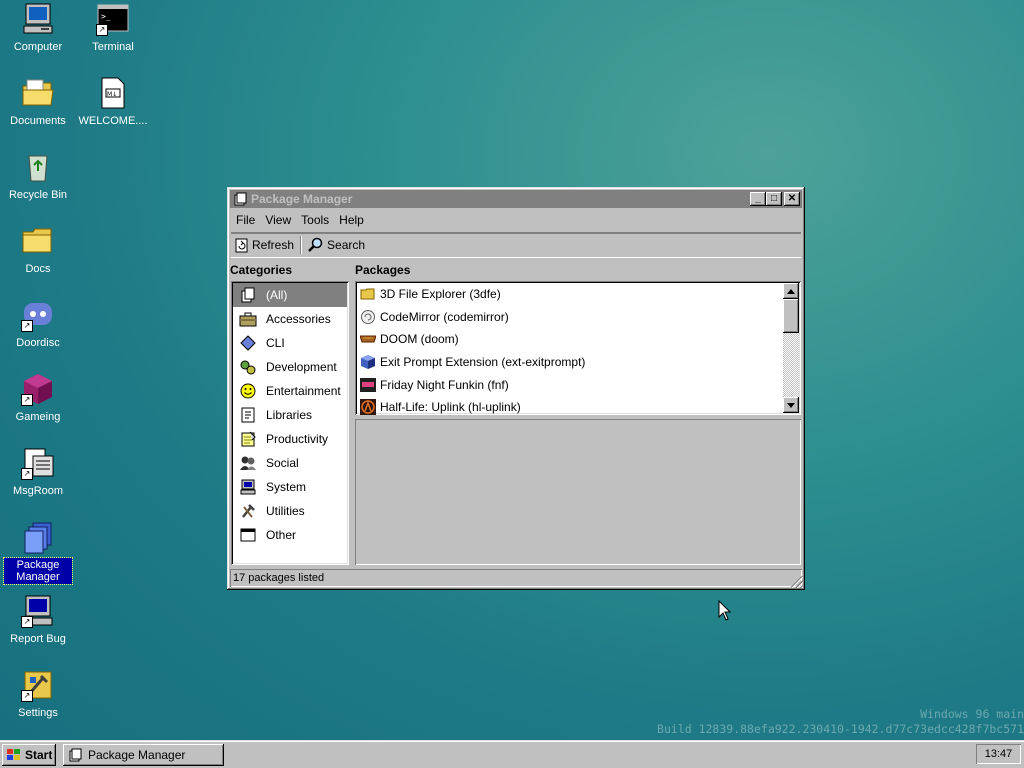 This screenshot has height=768, width=1024. Describe the element at coordinates (290, 439) in the screenshot. I see `category-productivity: Productivity` at that location.